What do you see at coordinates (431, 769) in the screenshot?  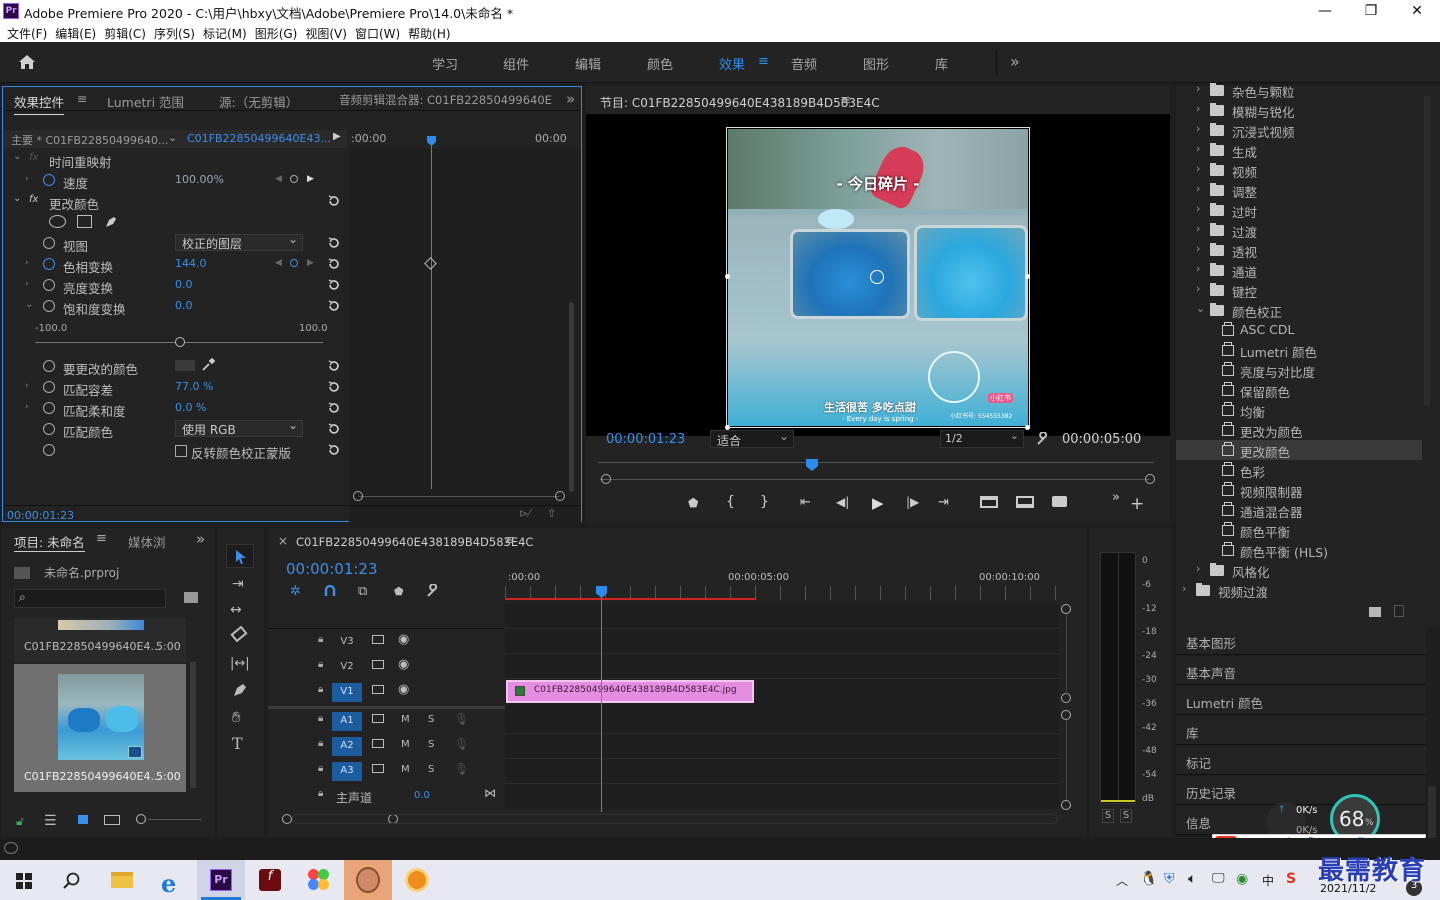 I see `solo-button: S` at bounding box center [431, 769].